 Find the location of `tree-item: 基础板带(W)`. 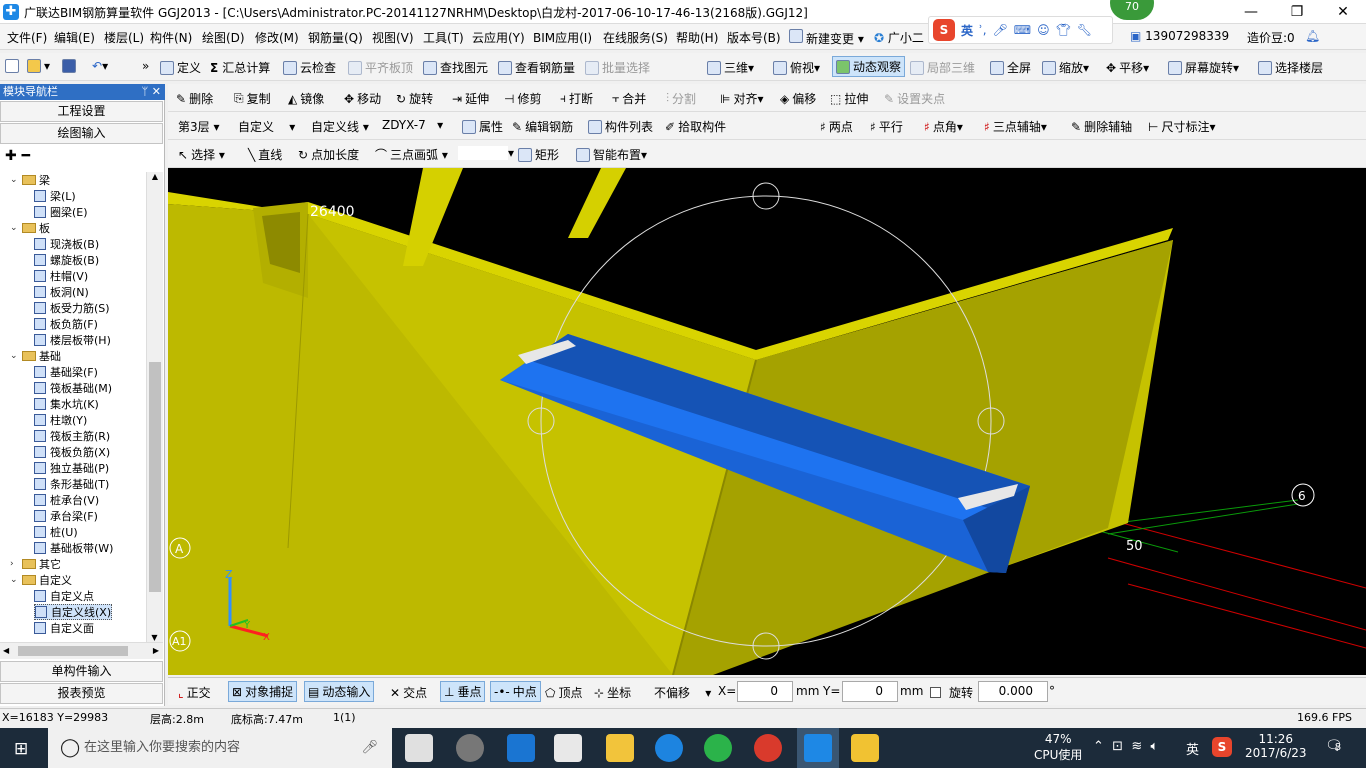

tree-item: 基础板带(W) is located at coordinates (73, 548).